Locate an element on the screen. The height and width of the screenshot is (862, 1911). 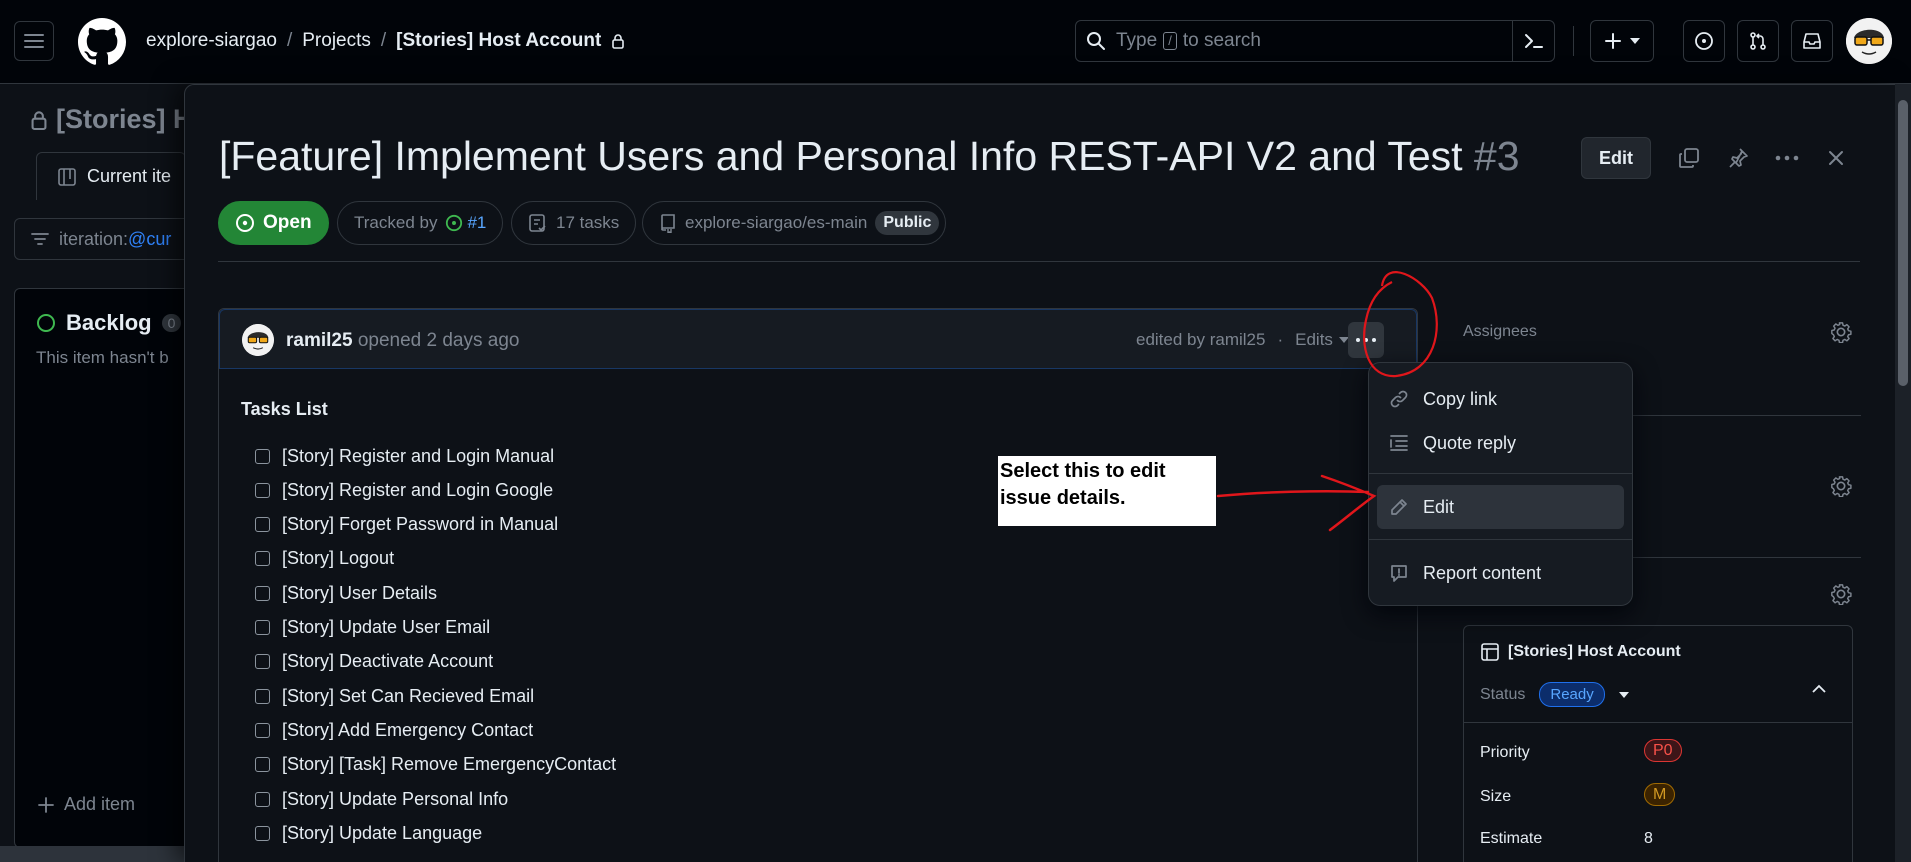
column-header: Backlog 0 is located at coordinates (109, 323).